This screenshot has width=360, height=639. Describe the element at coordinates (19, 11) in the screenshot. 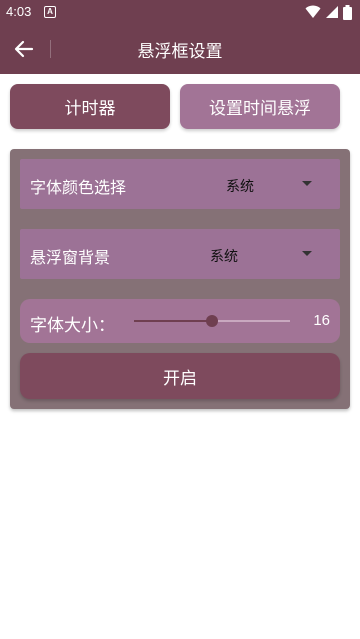

I see `status-time: 4:03` at that location.